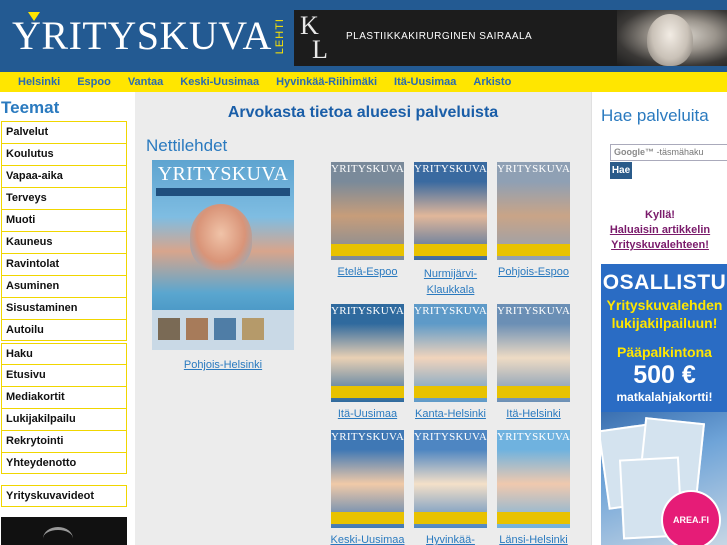 This screenshot has height=545, width=727. Describe the element at coordinates (664, 397) in the screenshot. I see `ad-prize-desc: matkalahjakortti!` at that location.